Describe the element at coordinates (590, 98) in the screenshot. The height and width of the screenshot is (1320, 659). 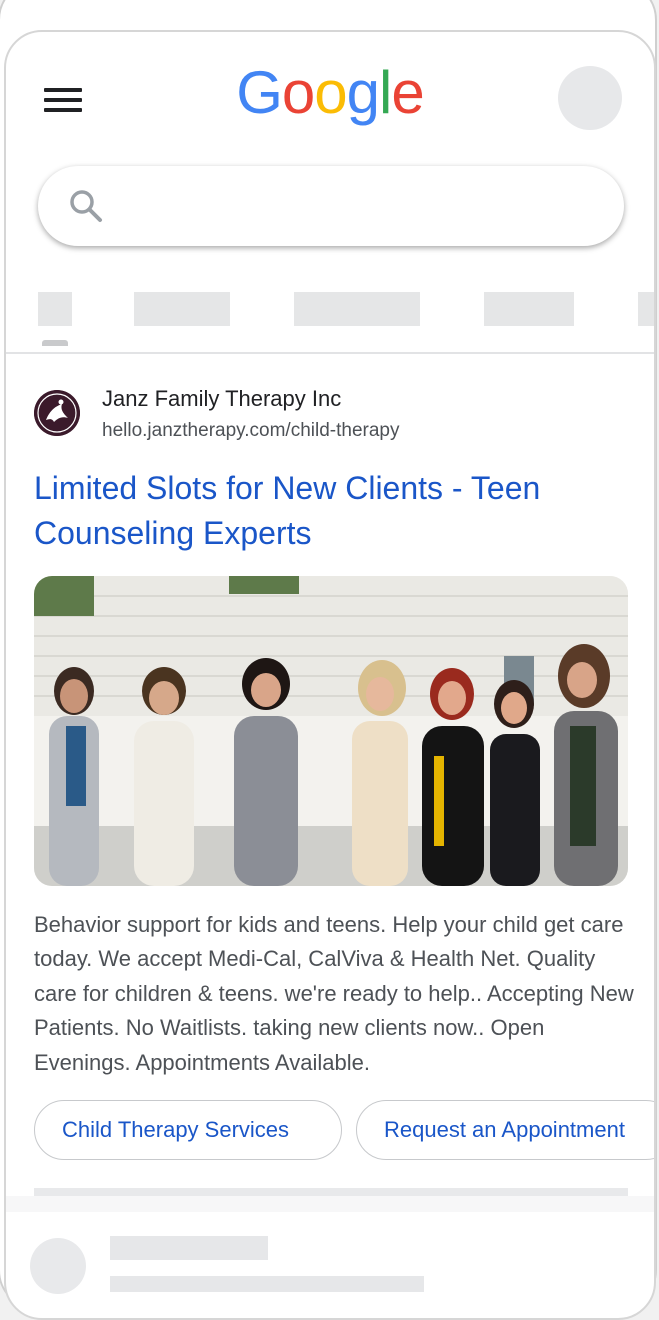
I see `account-avatar` at that location.